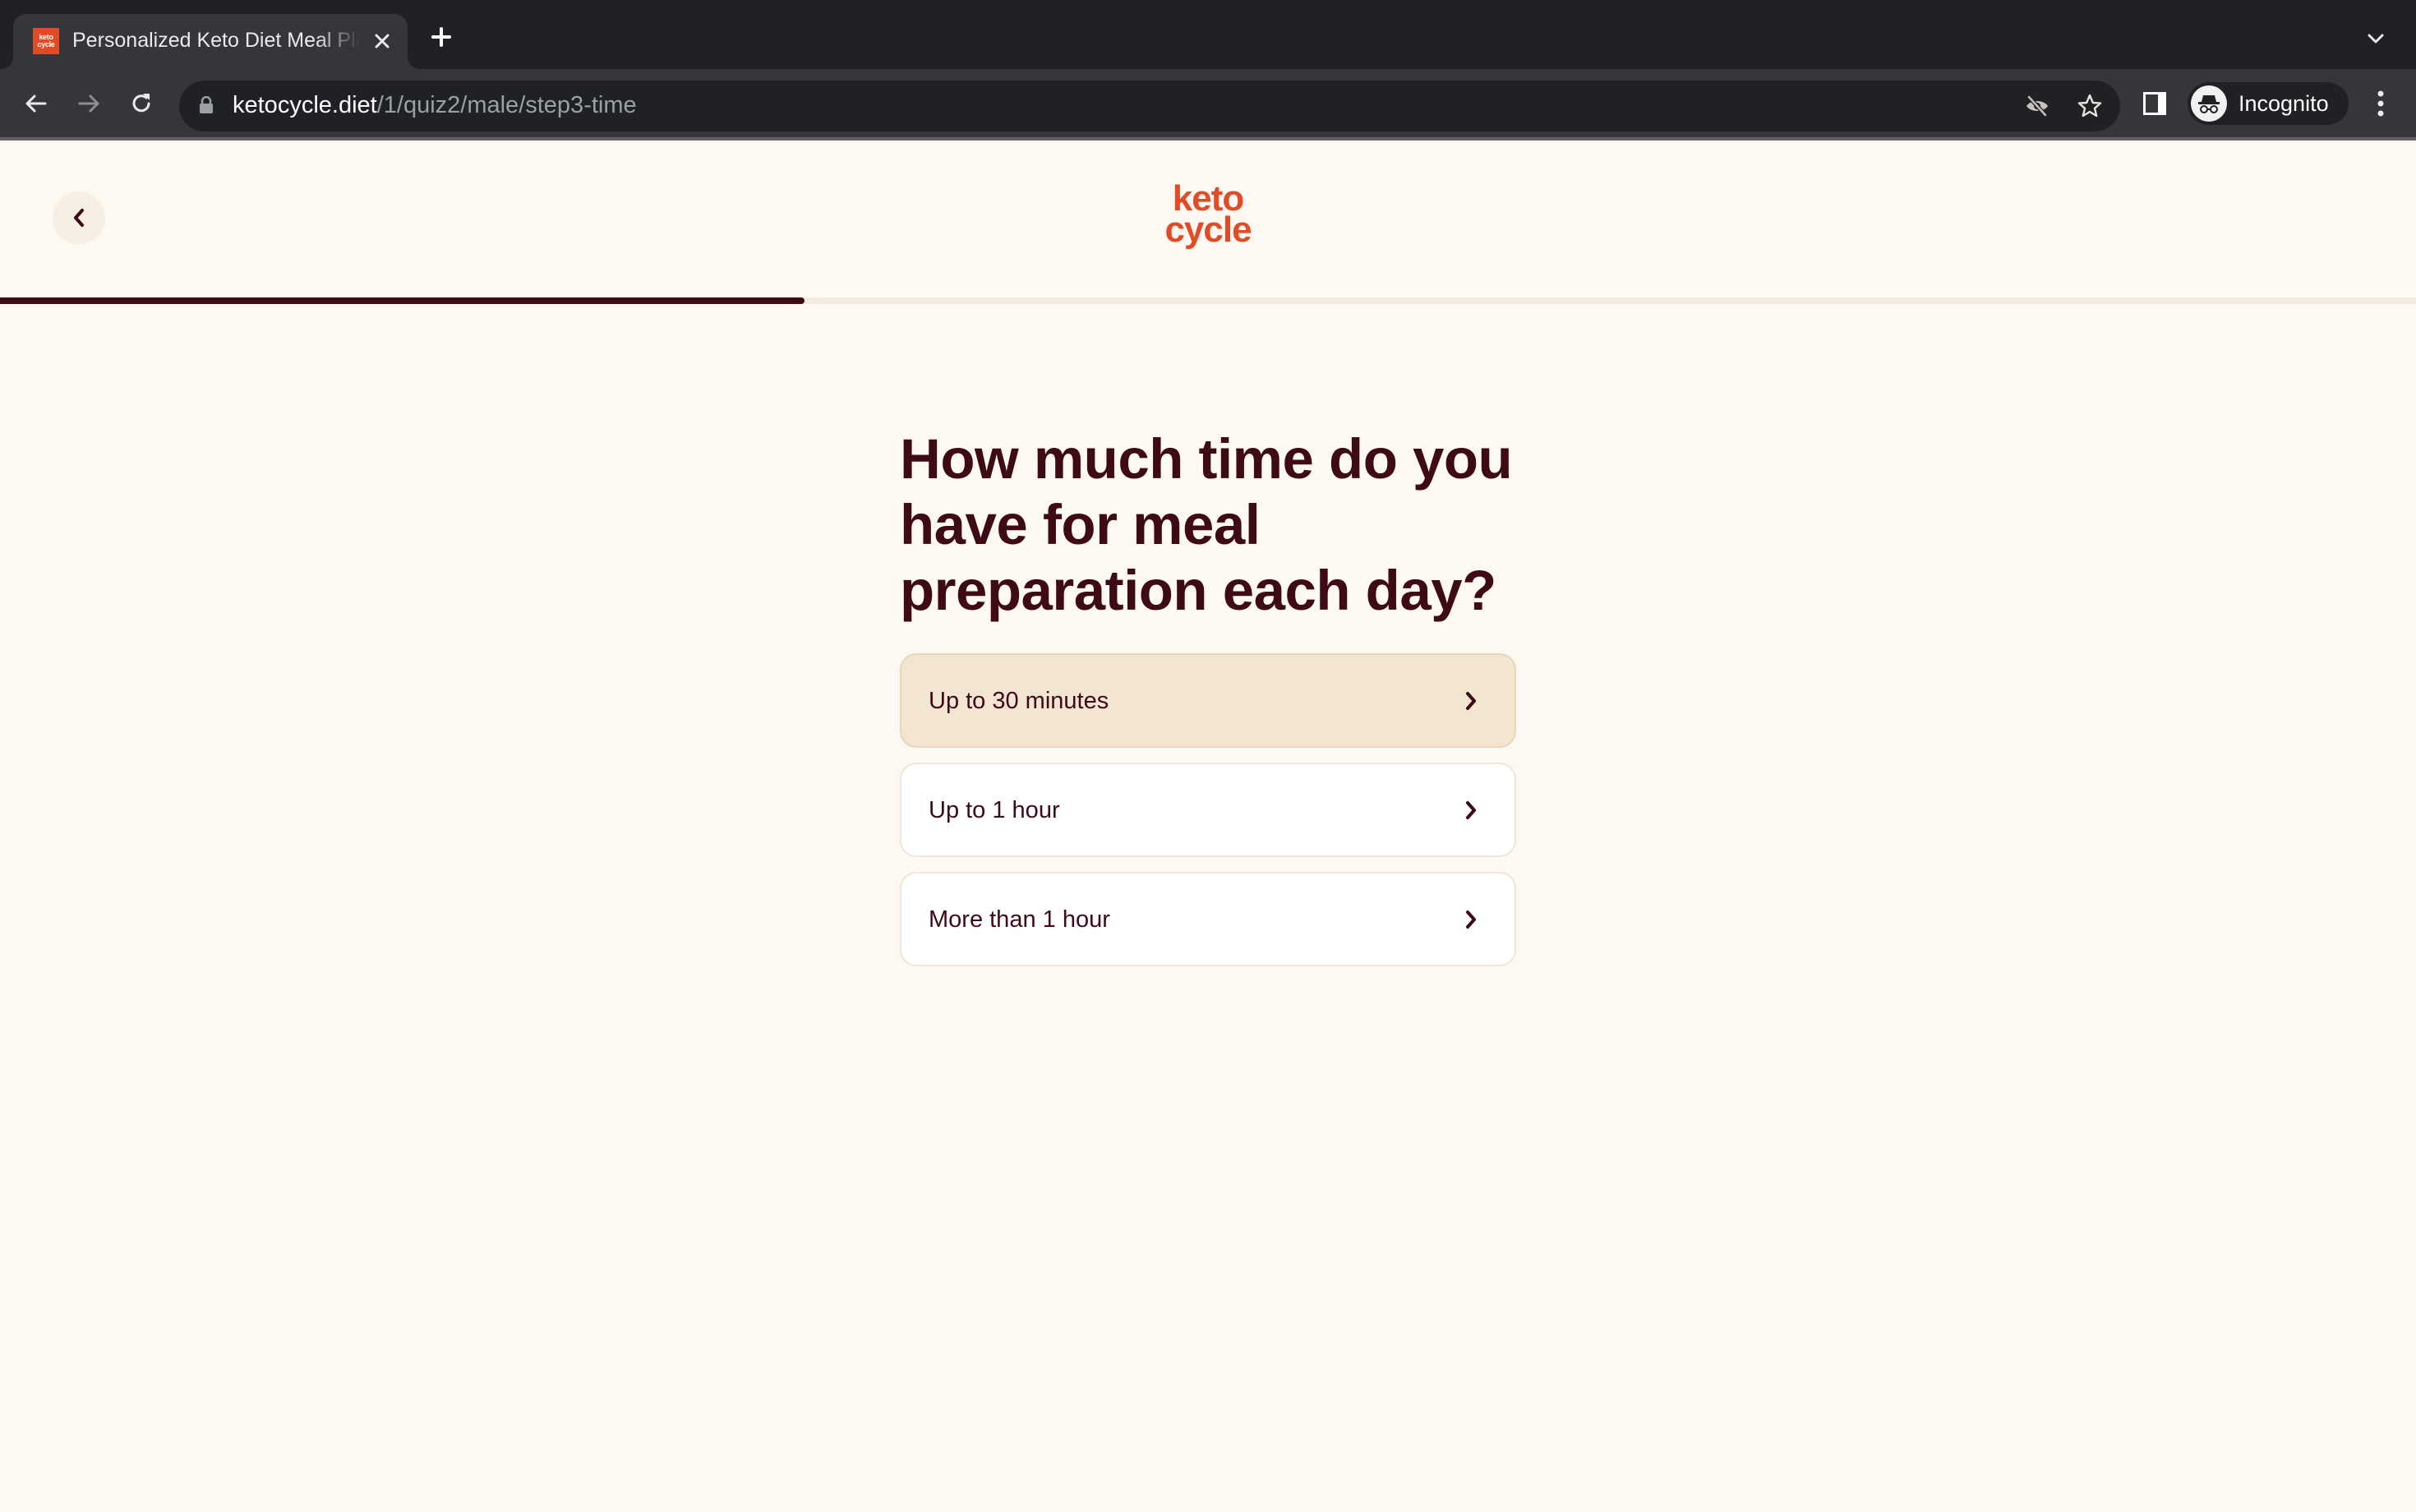 This screenshot has height=1512, width=2416. Describe the element at coordinates (207, 105) in the screenshot. I see `lock-icon` at that location.